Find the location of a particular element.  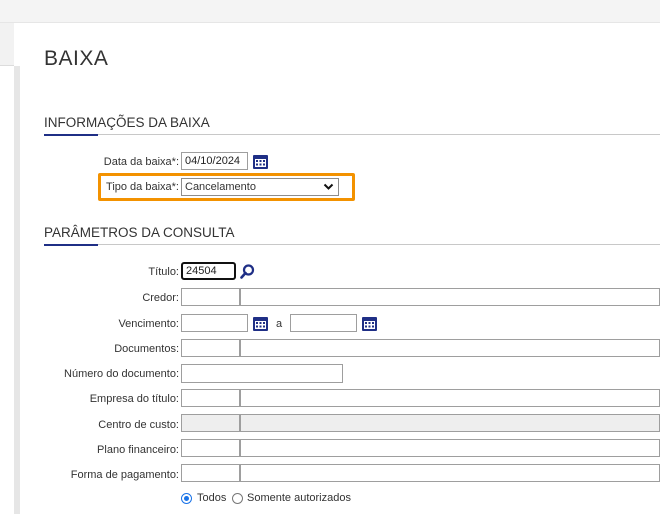

tipo-baixa-select: Cancelamento is located at coordinates (260, 187).